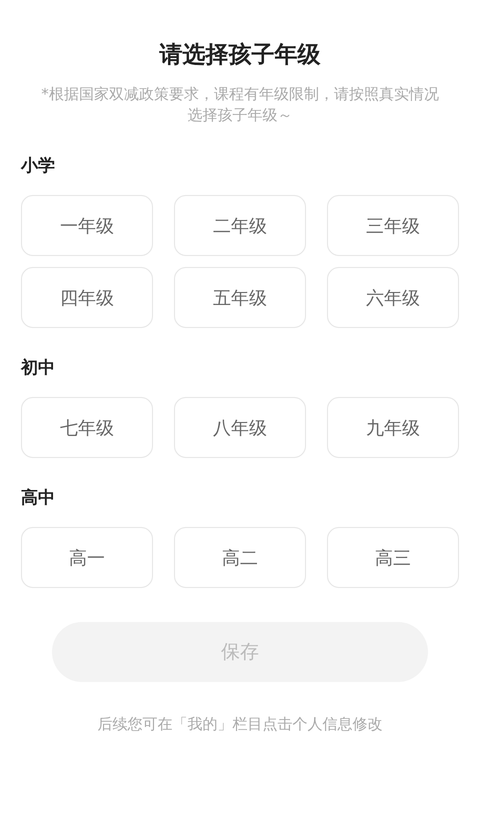 The height and width of the screenshot is (822, 480). Describe the element at coordinates (240, 297) in the screenshot. I see `grade-option: 五年级` at that location.